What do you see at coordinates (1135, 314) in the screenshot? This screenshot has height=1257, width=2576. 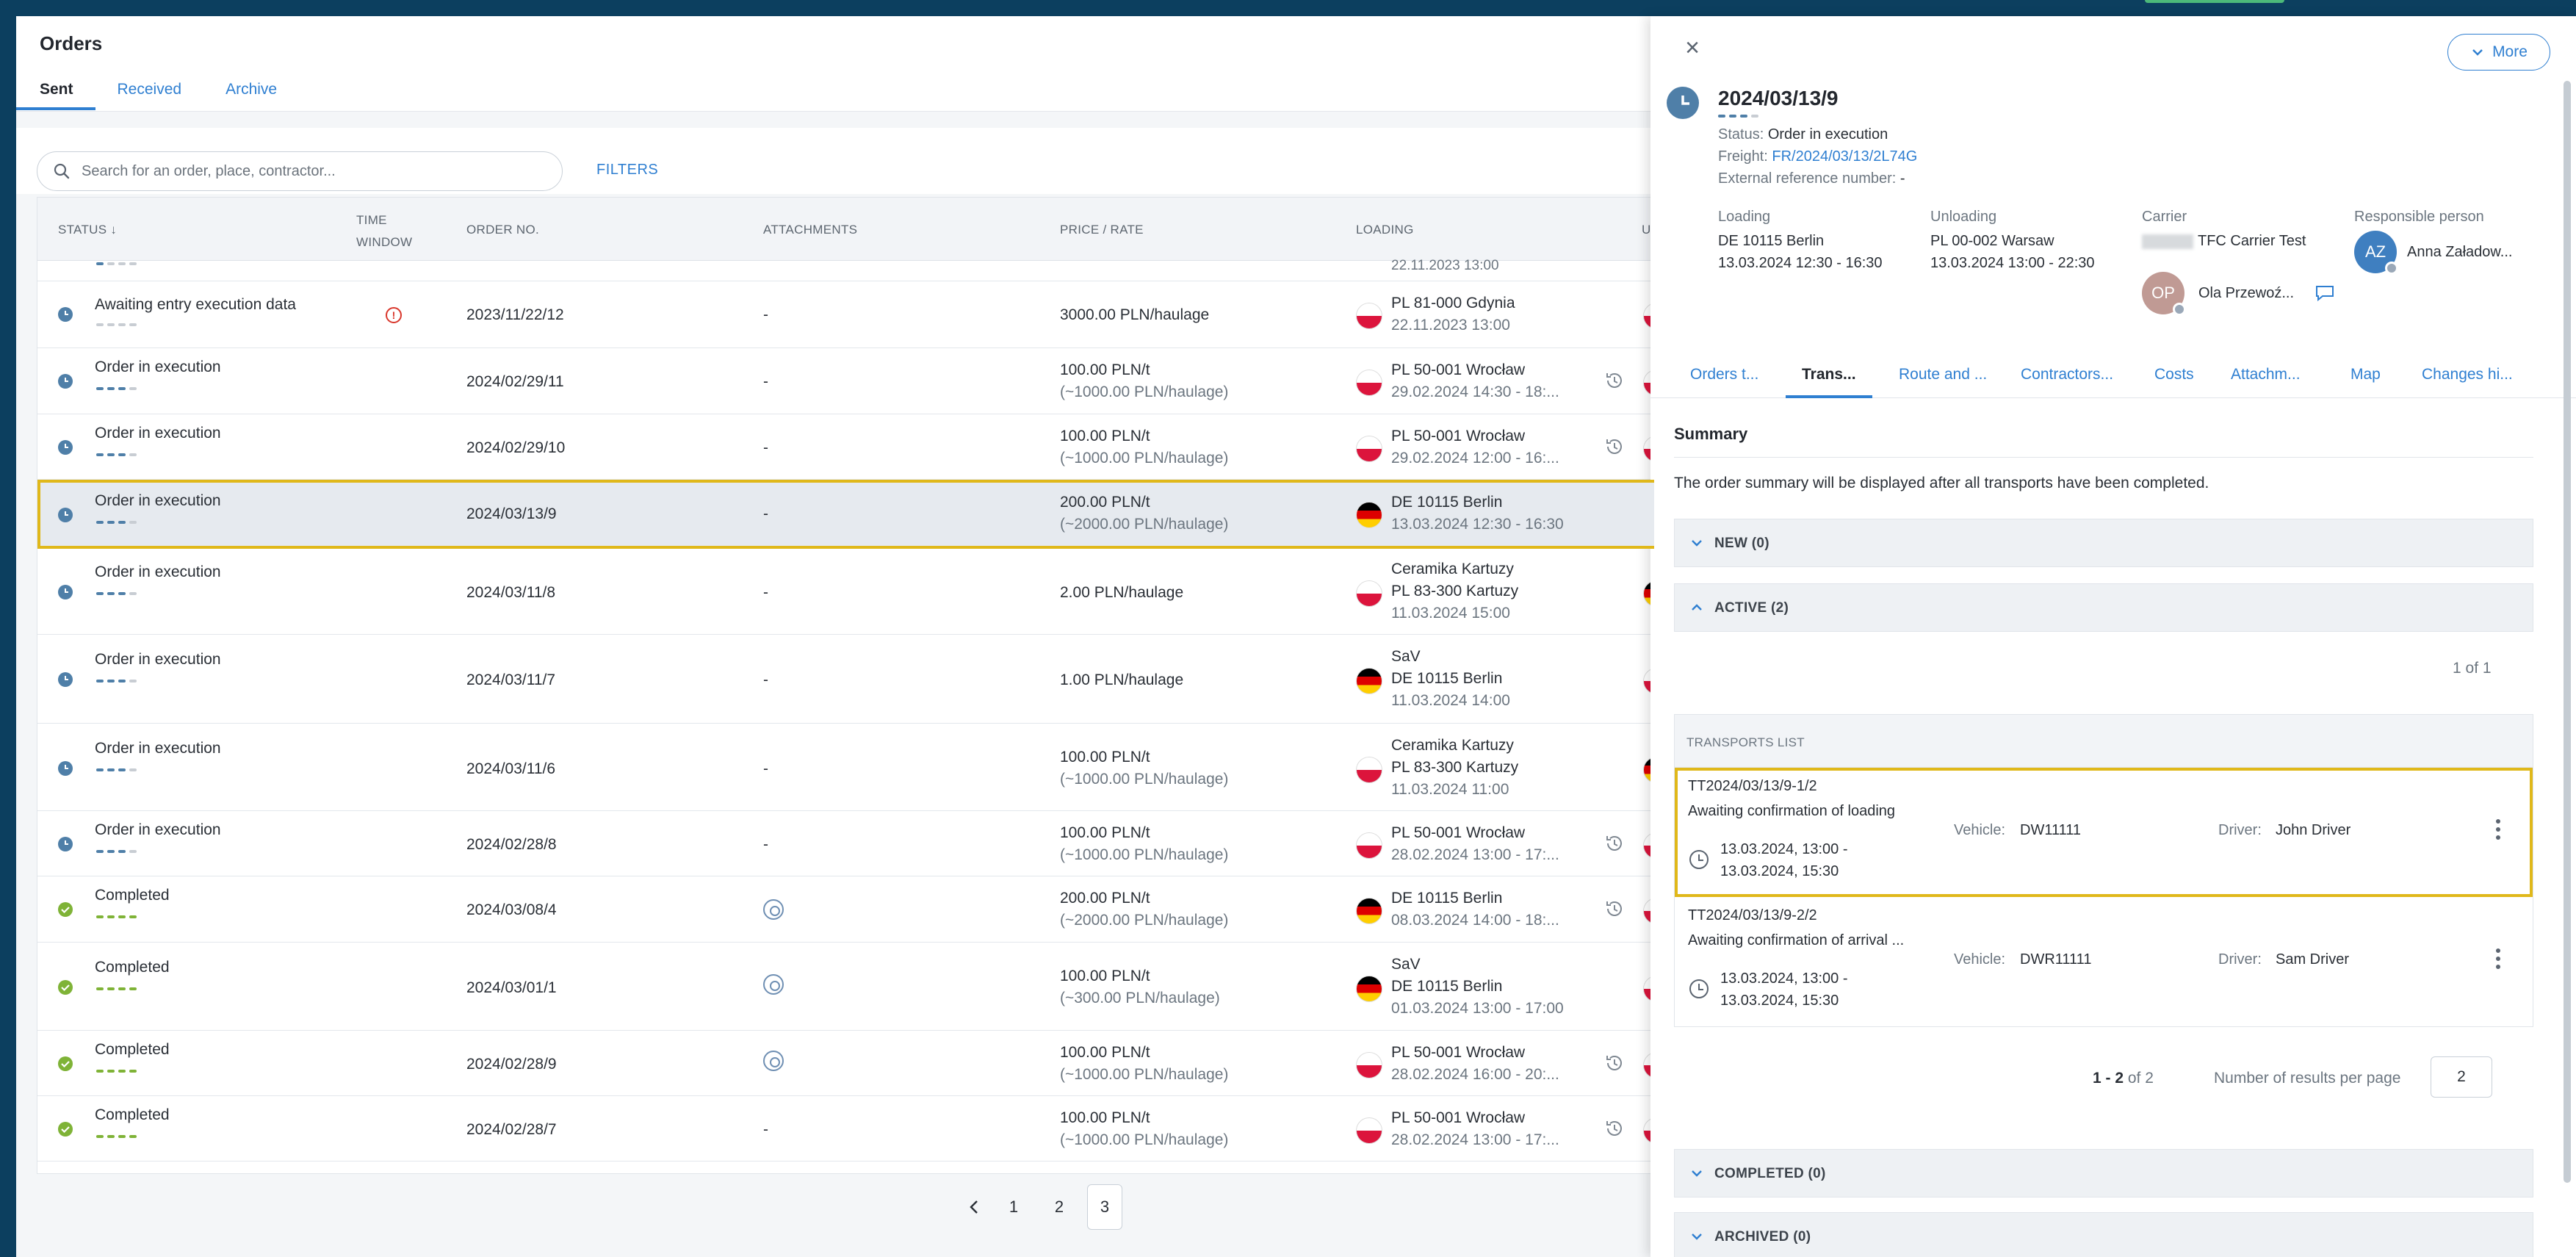 I see `price-value: 3000.00 PLN/haulage` at bounding box center [1135, 314].